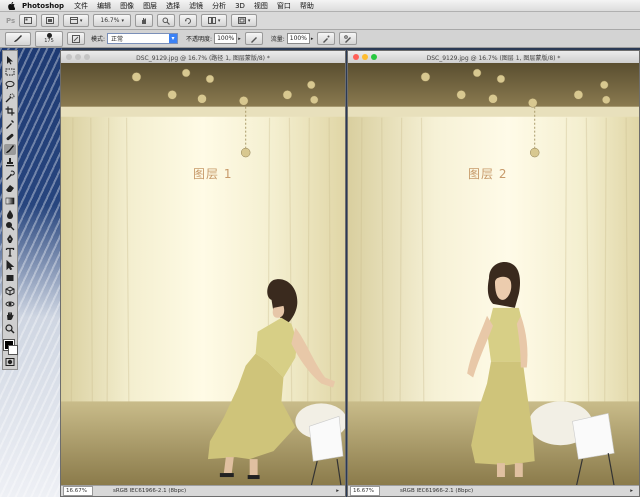 The width and height of the screenshot is (640, 497). What do you see at coordinates (166, 20) in the screenshot?
I see `zoom-tool-button` at bounding box center [166, 20].